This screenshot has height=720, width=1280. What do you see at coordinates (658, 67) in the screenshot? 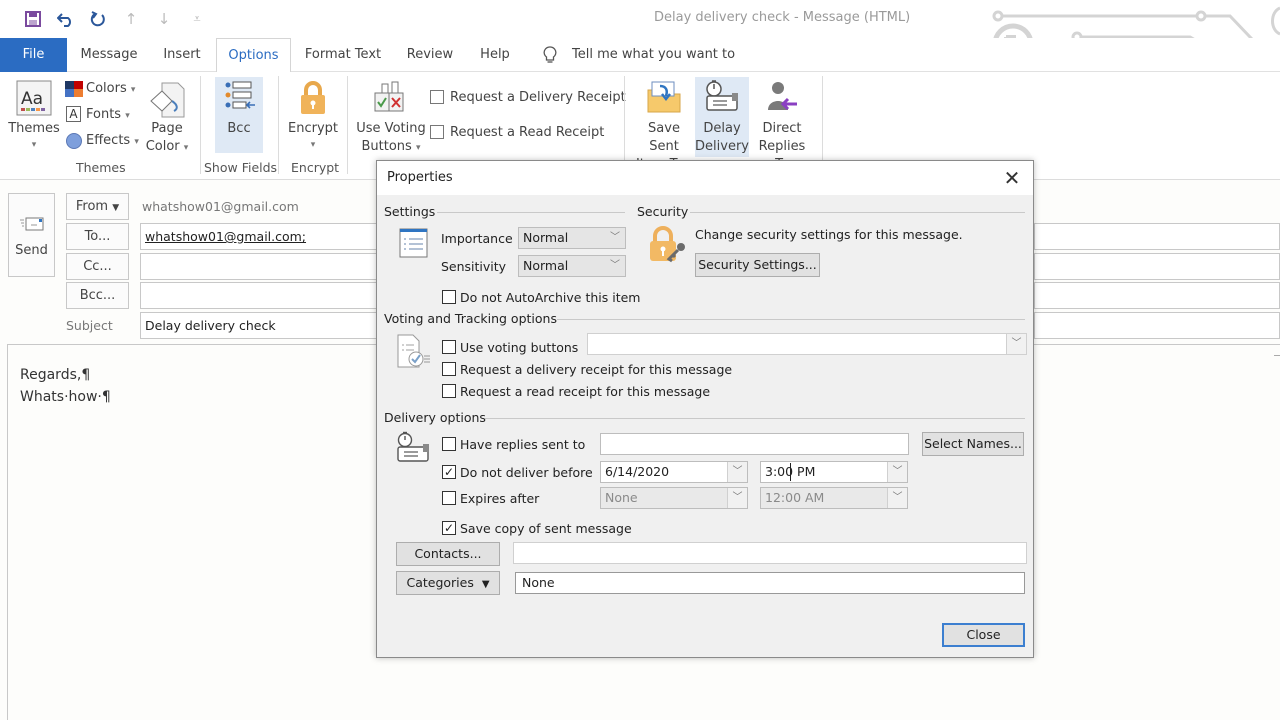
I see `tell-me-search: Tell me what you want to do` at bounding box center [658, 67].